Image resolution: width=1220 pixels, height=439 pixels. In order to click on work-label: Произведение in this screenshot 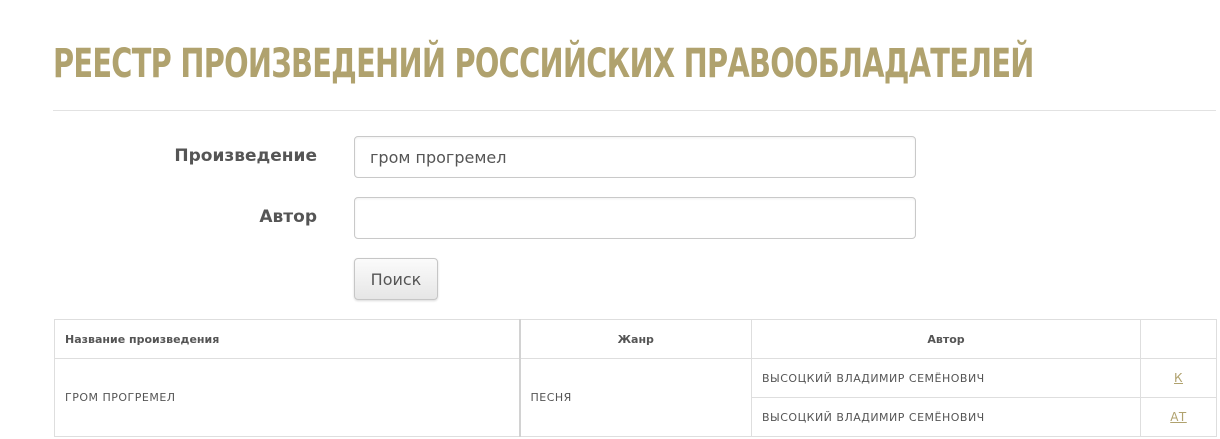, I will do `click(245, 156)`.